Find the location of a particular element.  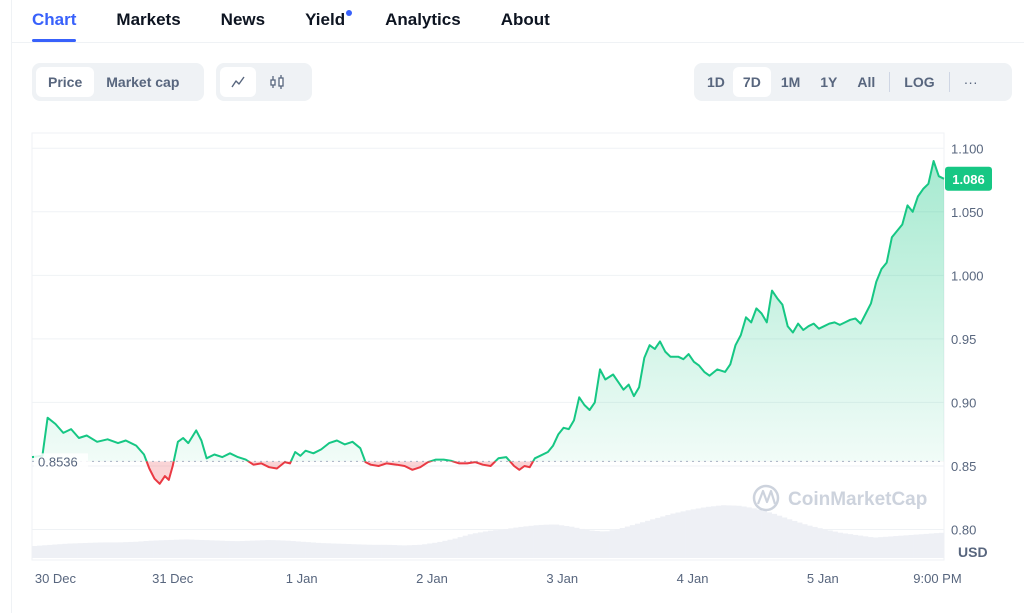

y-tick-label: 1.050 is located at coordinates (967, 212).